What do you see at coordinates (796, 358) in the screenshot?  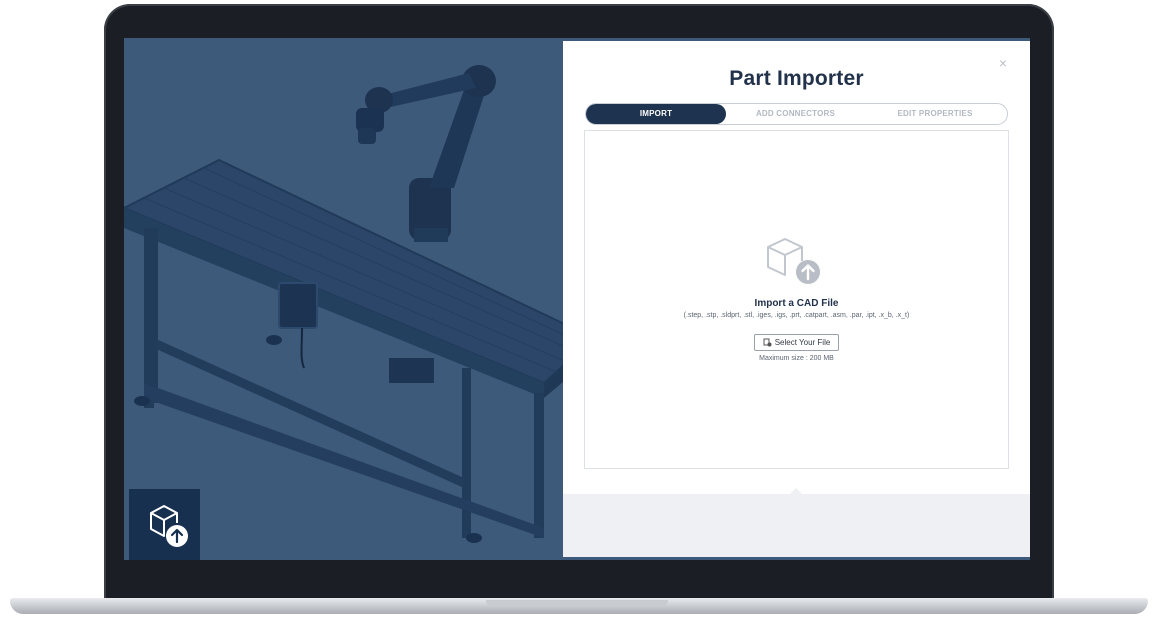 I see `max-size-note: Maximum size : 200 MB` at bounding box center [796, 358].